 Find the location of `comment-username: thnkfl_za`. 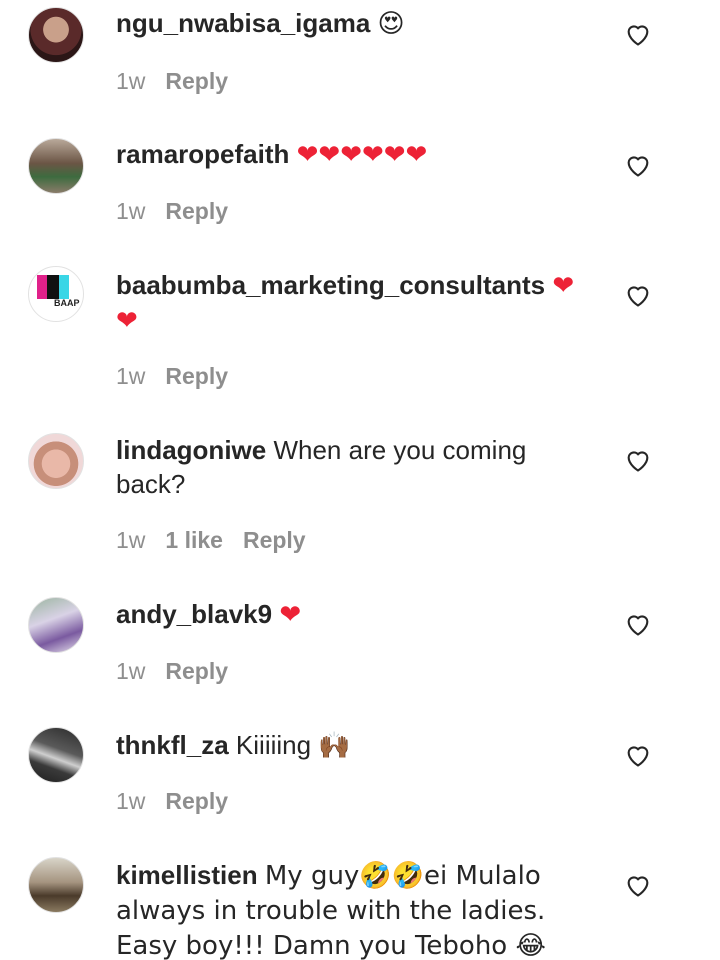

comment-username: thnkfl_za is located at coordinates (172, 745).